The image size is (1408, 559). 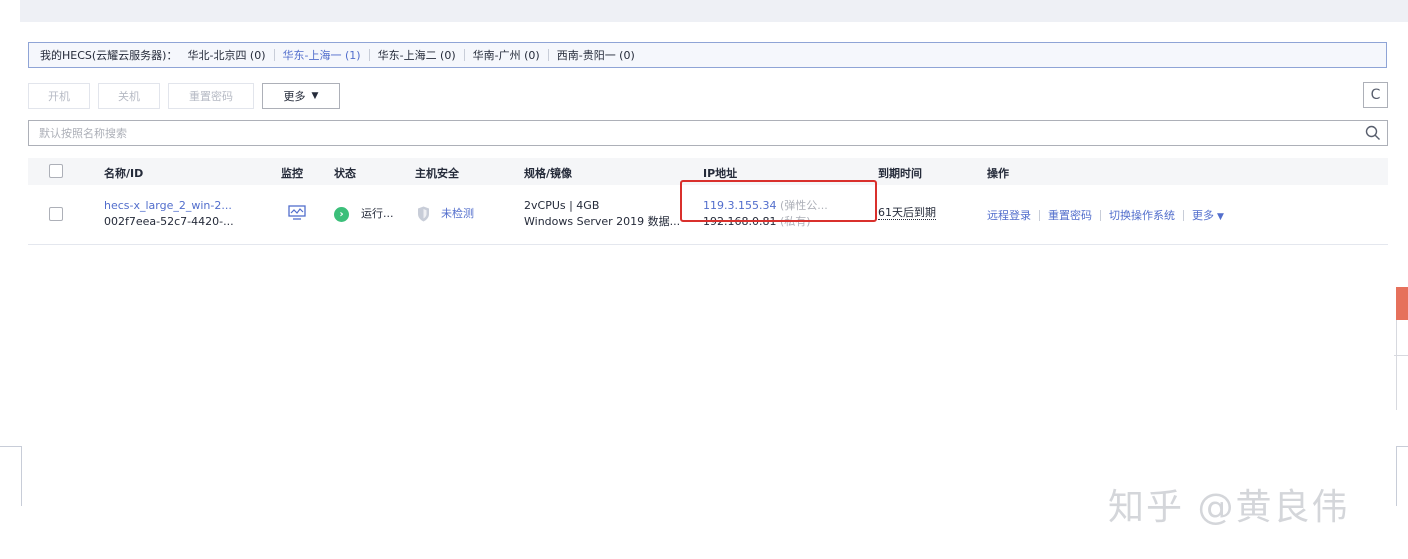 I want to click on search-icon, so click(x=1373, y=133).